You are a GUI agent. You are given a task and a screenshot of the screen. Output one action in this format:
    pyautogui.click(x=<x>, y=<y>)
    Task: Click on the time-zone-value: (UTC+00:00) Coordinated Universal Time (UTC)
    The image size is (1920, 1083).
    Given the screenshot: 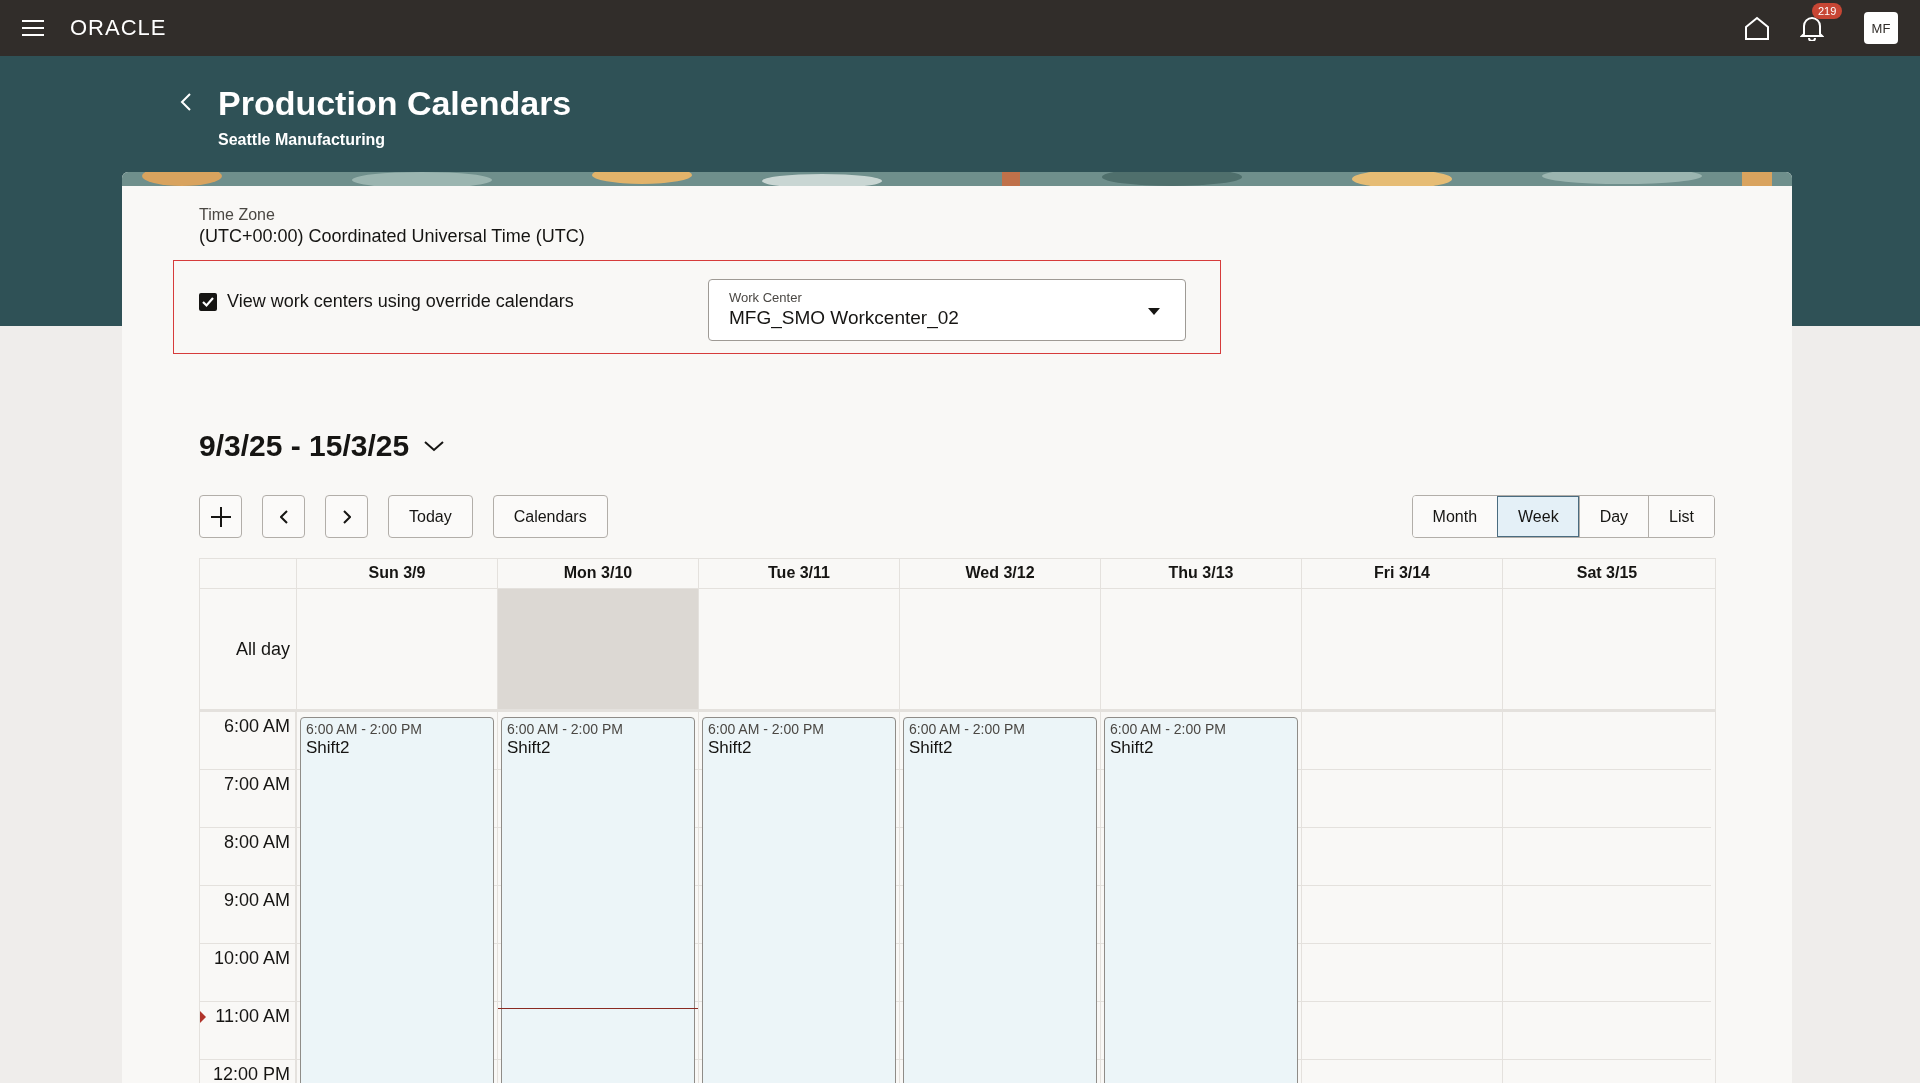 What is the action you would take?
    pyautogui.click(x=392, y=236)
    